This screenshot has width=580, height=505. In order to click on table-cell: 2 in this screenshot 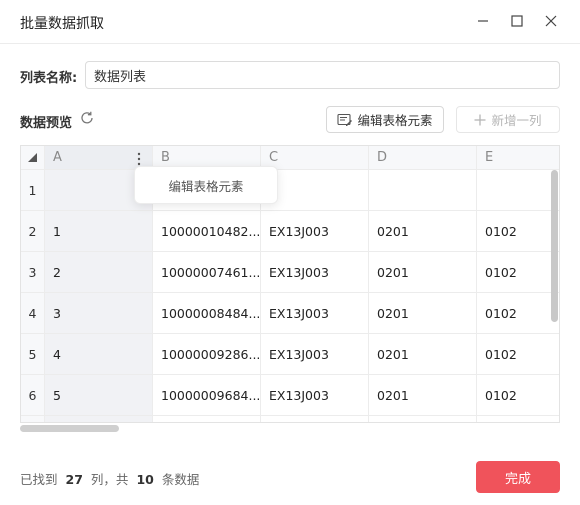, I will do `click(99, 272)`.